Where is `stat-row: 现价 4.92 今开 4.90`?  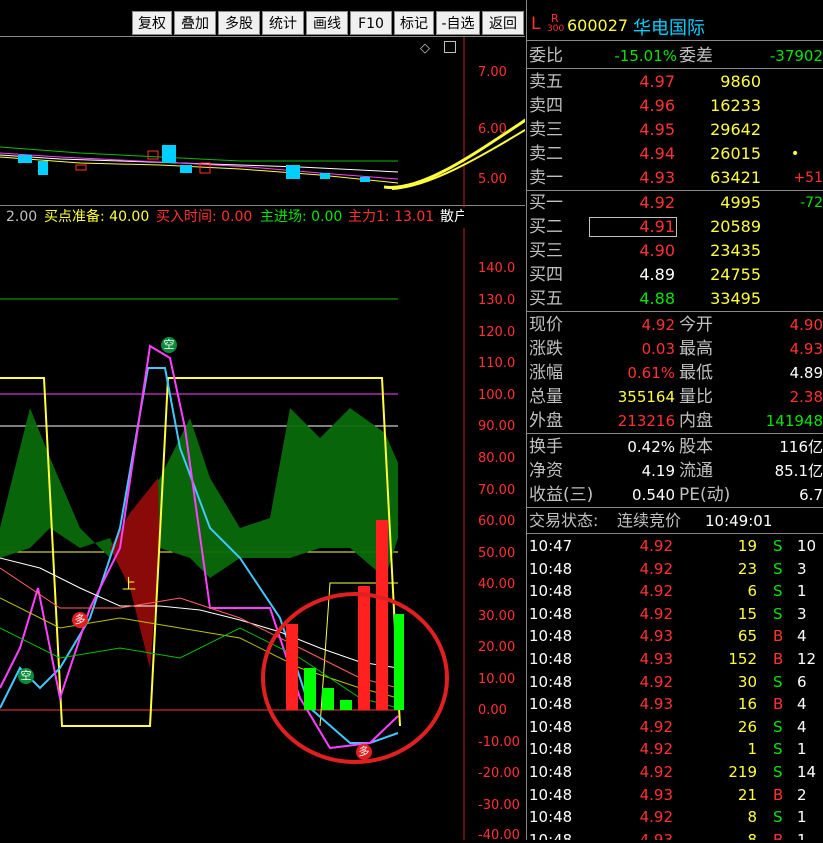 stat-row: 现价 4.92 今开 4.90 is located at coordinates (675, 325).